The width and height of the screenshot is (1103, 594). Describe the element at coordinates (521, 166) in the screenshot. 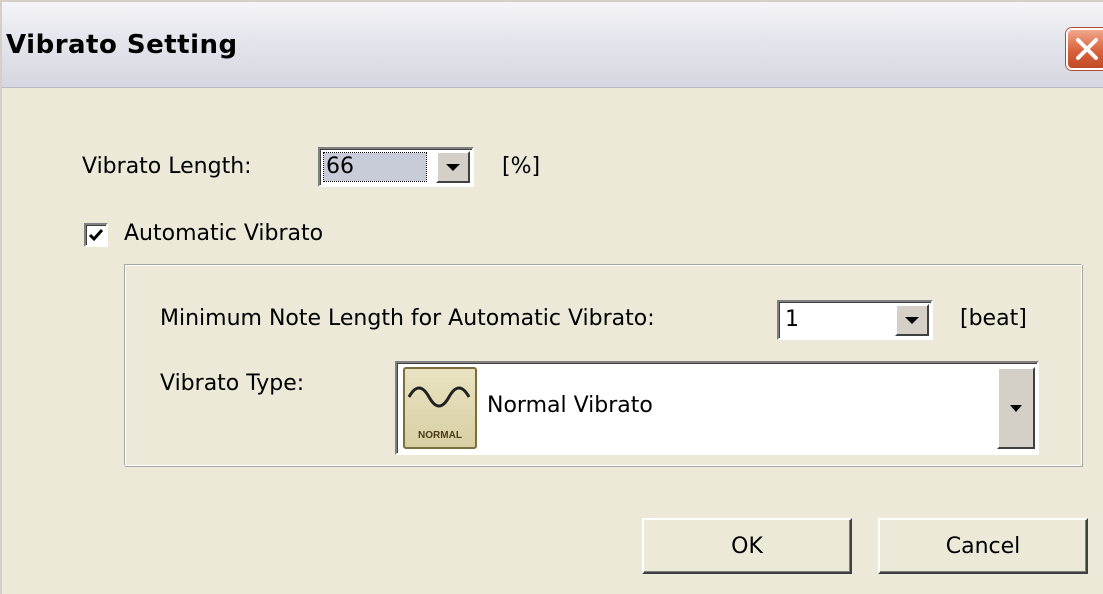

I see `vibrato-length-unit: [%]` at that location.